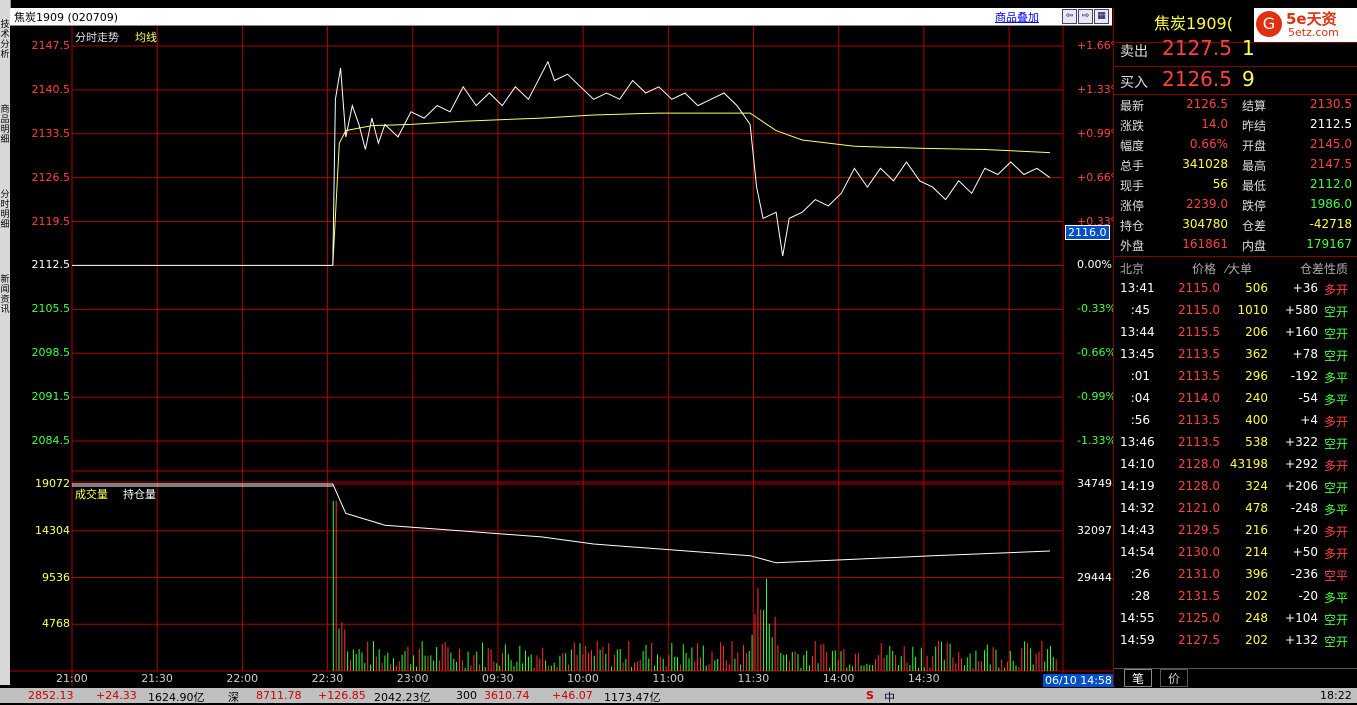 Image resolution: width=1357 pixels, height=705 pixels. I want to click on trade-row: :04 2114.0 240 -54 多平, so click(1235, 402).